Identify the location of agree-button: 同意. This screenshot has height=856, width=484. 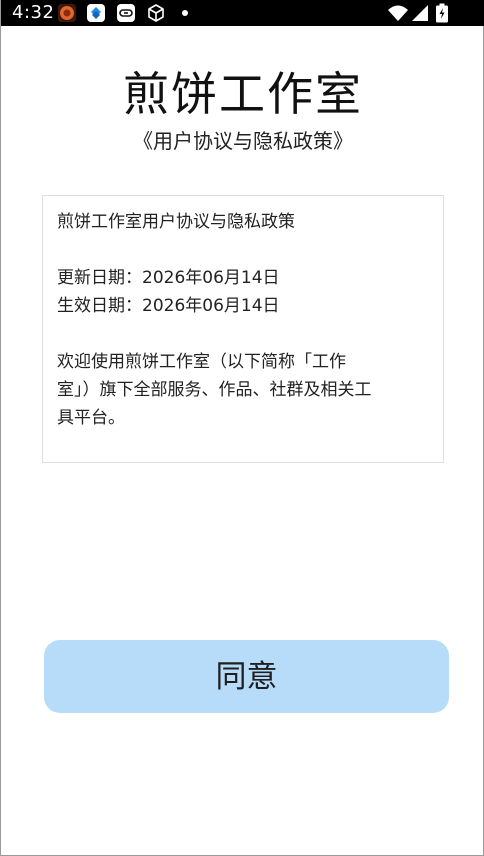
(246, 676).